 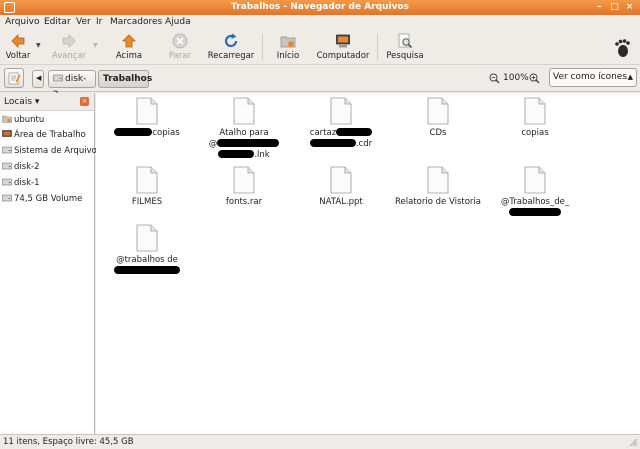 I want to click on reload-icon, so click(x=231, y=40).